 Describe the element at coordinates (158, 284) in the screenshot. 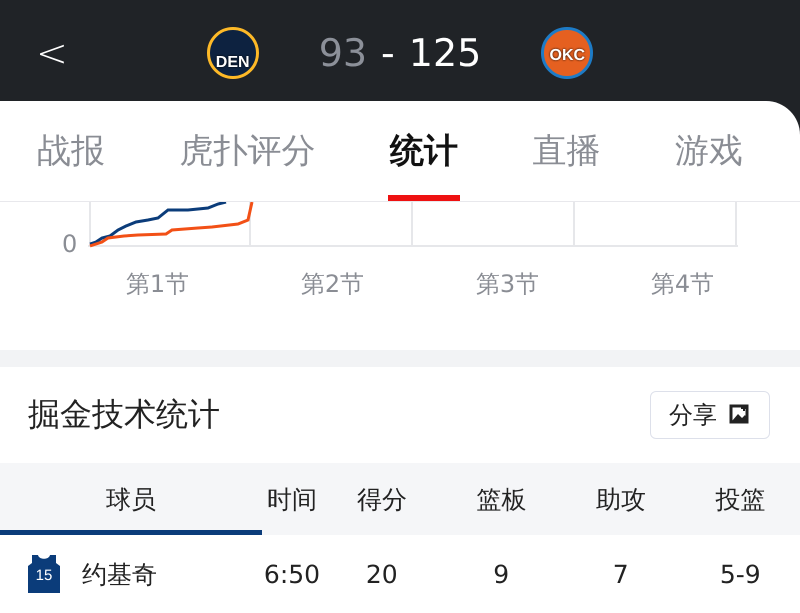

I see `axis-label: 第1节` at that location.